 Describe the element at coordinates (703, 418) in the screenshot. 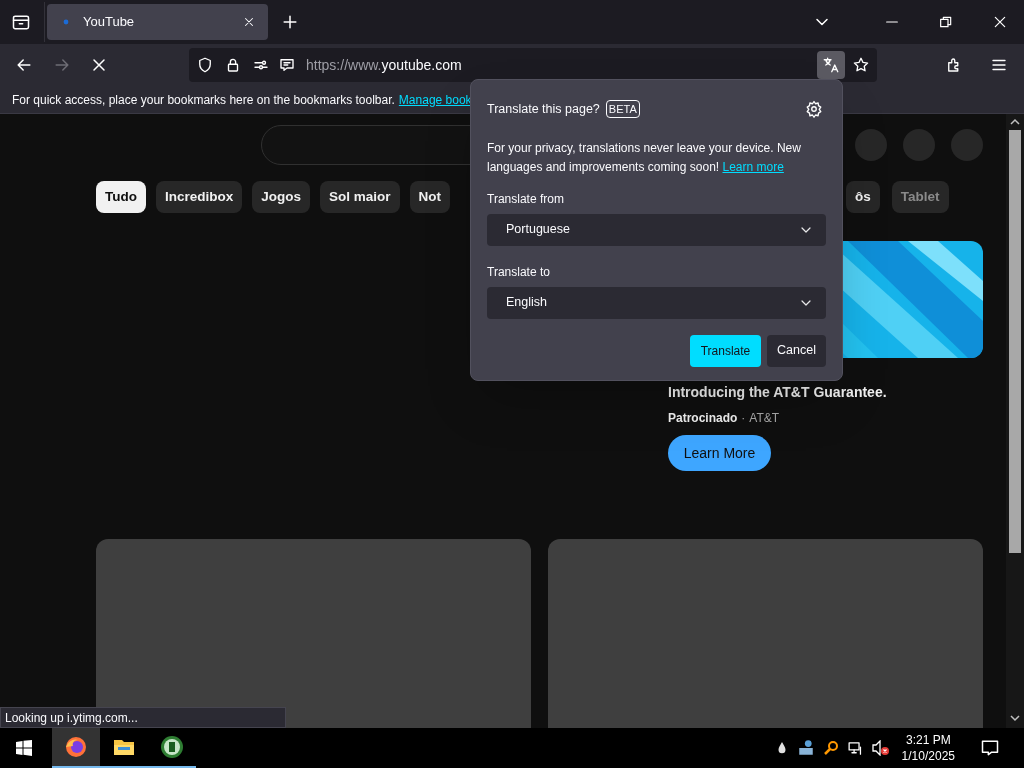

I see `sponsored-label: Patrocinado` at that location.